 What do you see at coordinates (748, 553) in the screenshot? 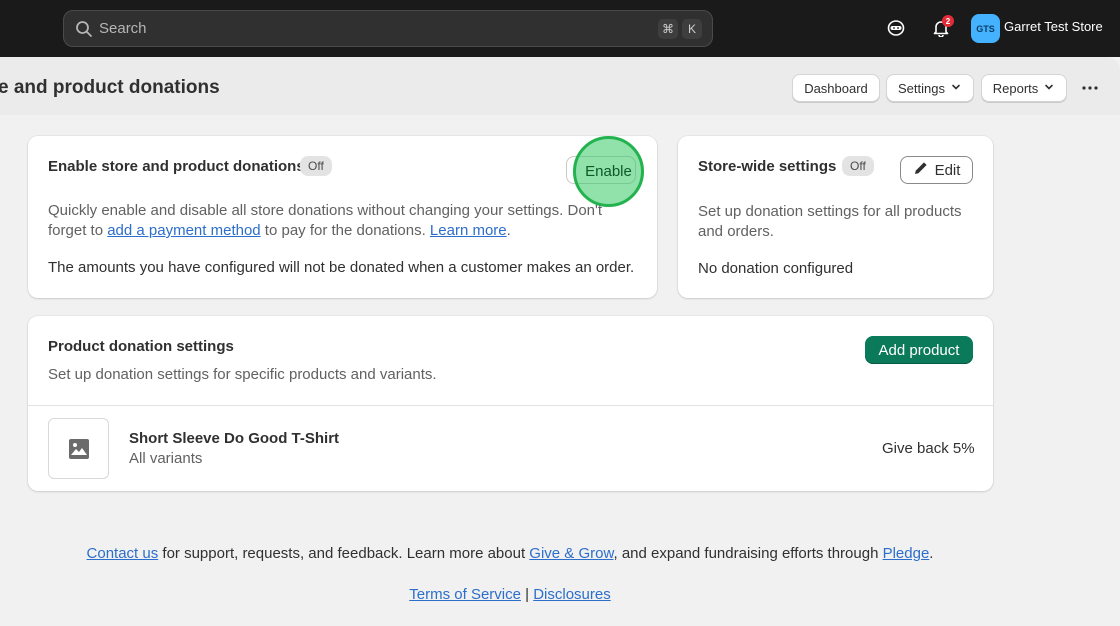
I see `footer-text: , and expand fundraising efforts through` at bounding box center [748, 553].